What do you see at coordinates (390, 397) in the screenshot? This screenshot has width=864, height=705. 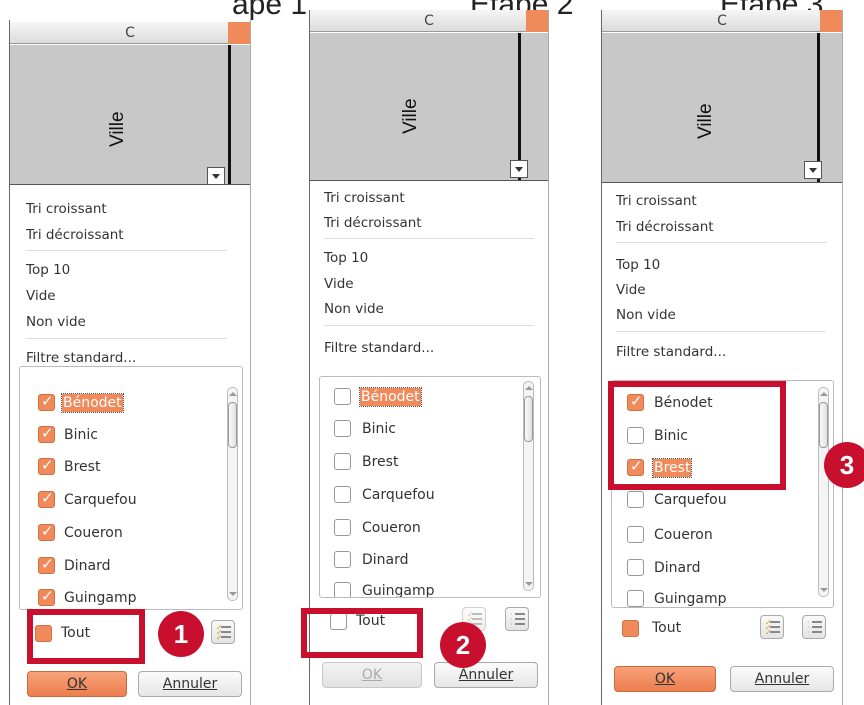 I see `list-item-label: Bénodet` at bounding box center [390, 397].